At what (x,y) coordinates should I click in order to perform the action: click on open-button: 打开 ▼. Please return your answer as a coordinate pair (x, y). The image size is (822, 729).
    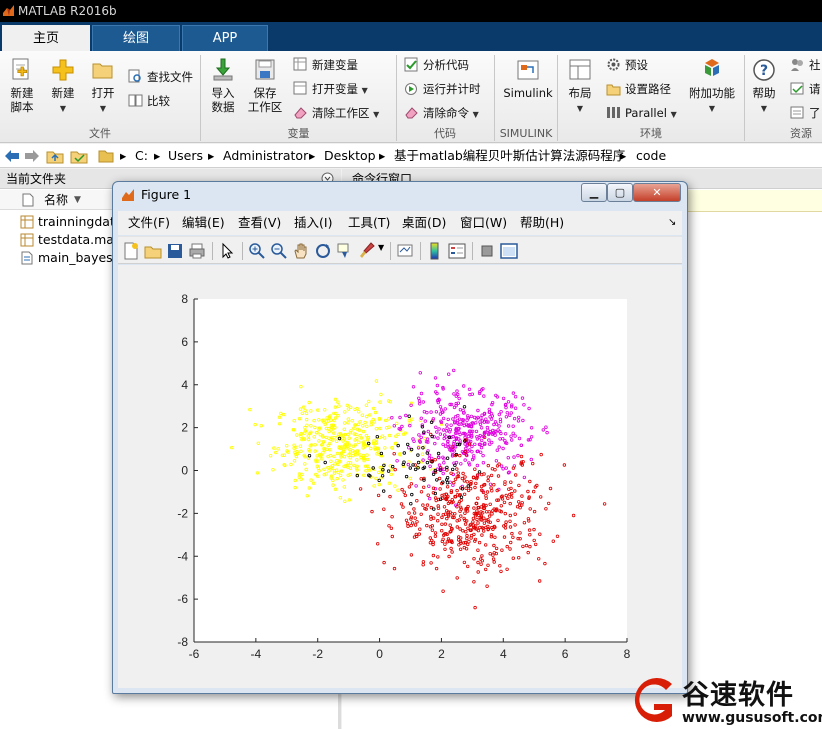
    Looking at the image, I should click on (103, 86).